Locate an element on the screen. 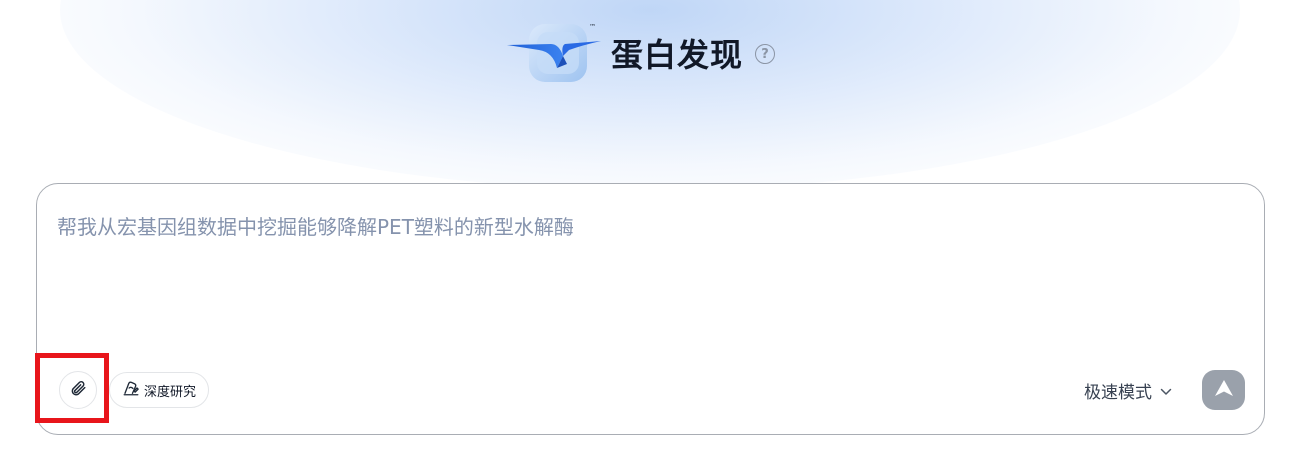 Image resolution: width=1303 pixels, height=454 pixels. brain-edit-icon is located at coordinates (131, 390).